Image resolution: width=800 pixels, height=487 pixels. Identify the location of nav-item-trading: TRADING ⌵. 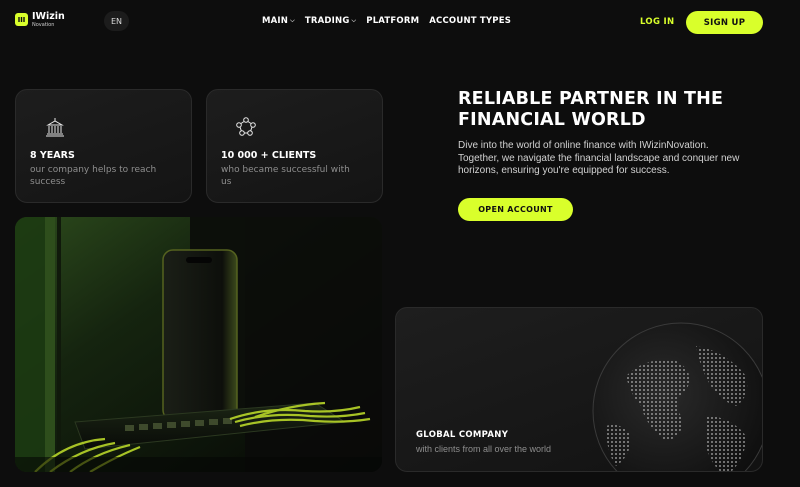
(330, 21).